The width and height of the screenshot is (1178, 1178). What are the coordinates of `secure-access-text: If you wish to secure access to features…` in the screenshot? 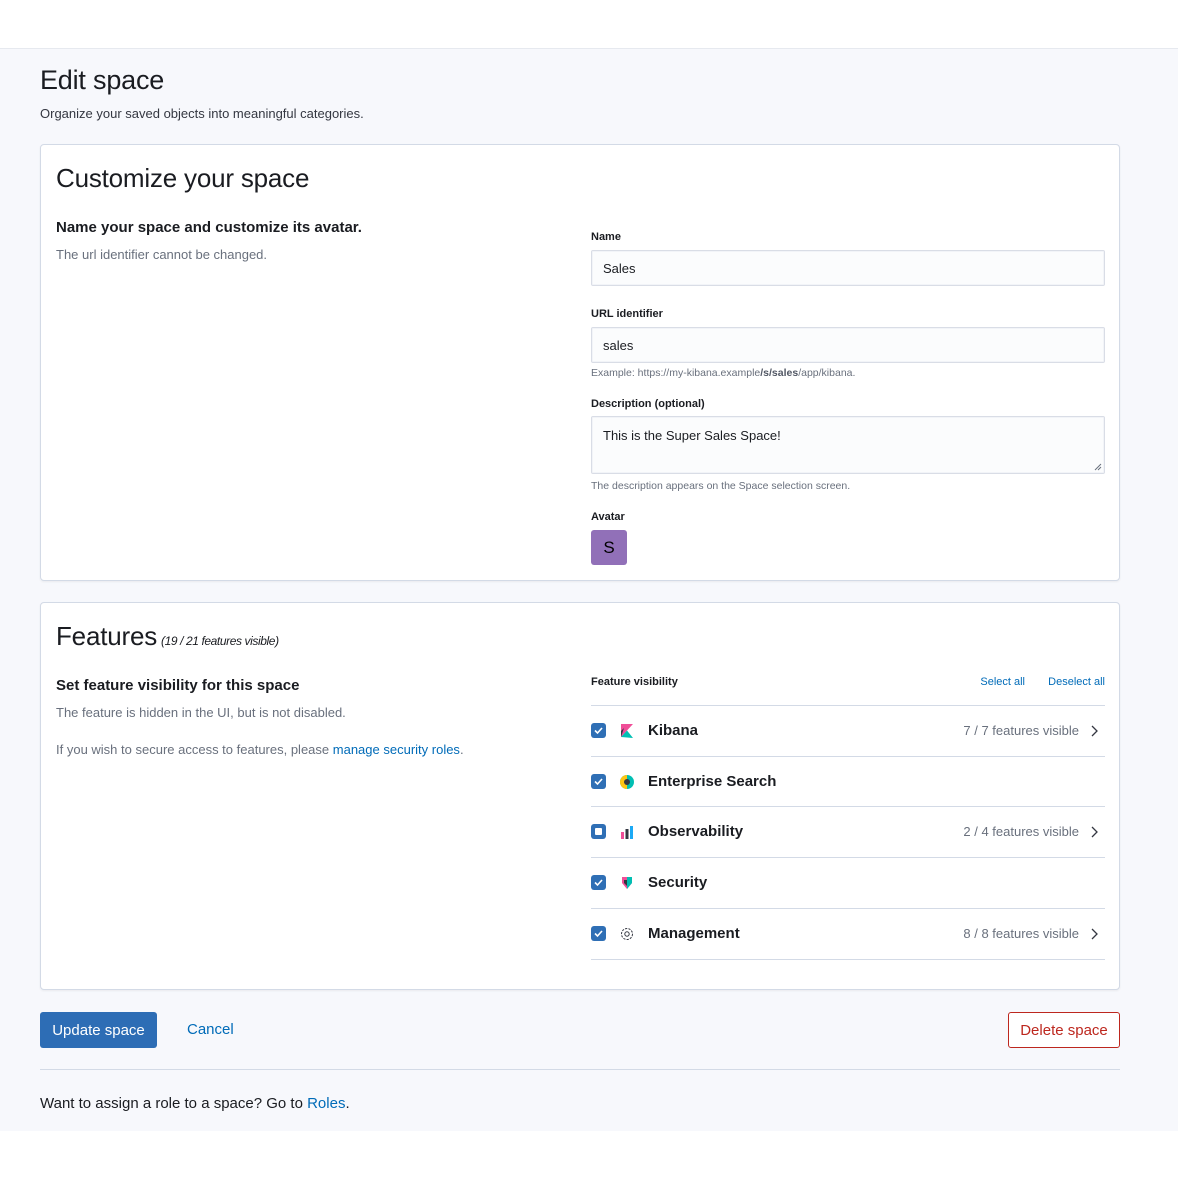 It's located at (260, 749).